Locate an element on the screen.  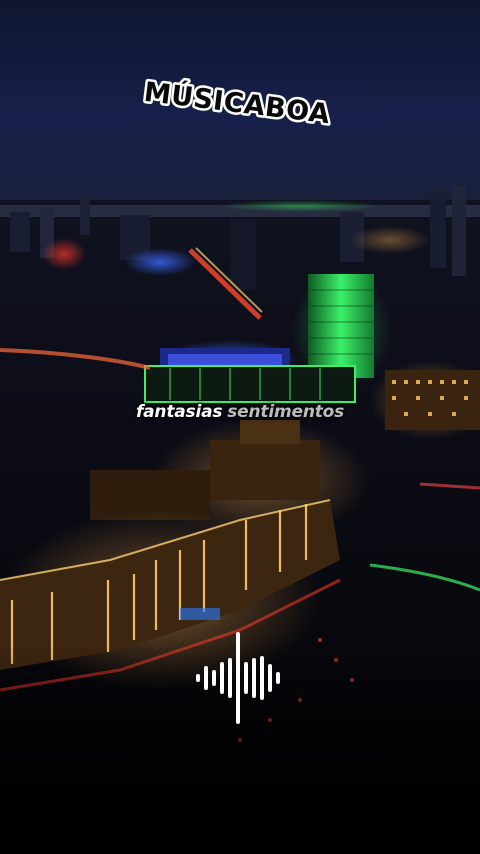
brand-logo-text: MÚSICABOA is located at coordinates (237, 103).